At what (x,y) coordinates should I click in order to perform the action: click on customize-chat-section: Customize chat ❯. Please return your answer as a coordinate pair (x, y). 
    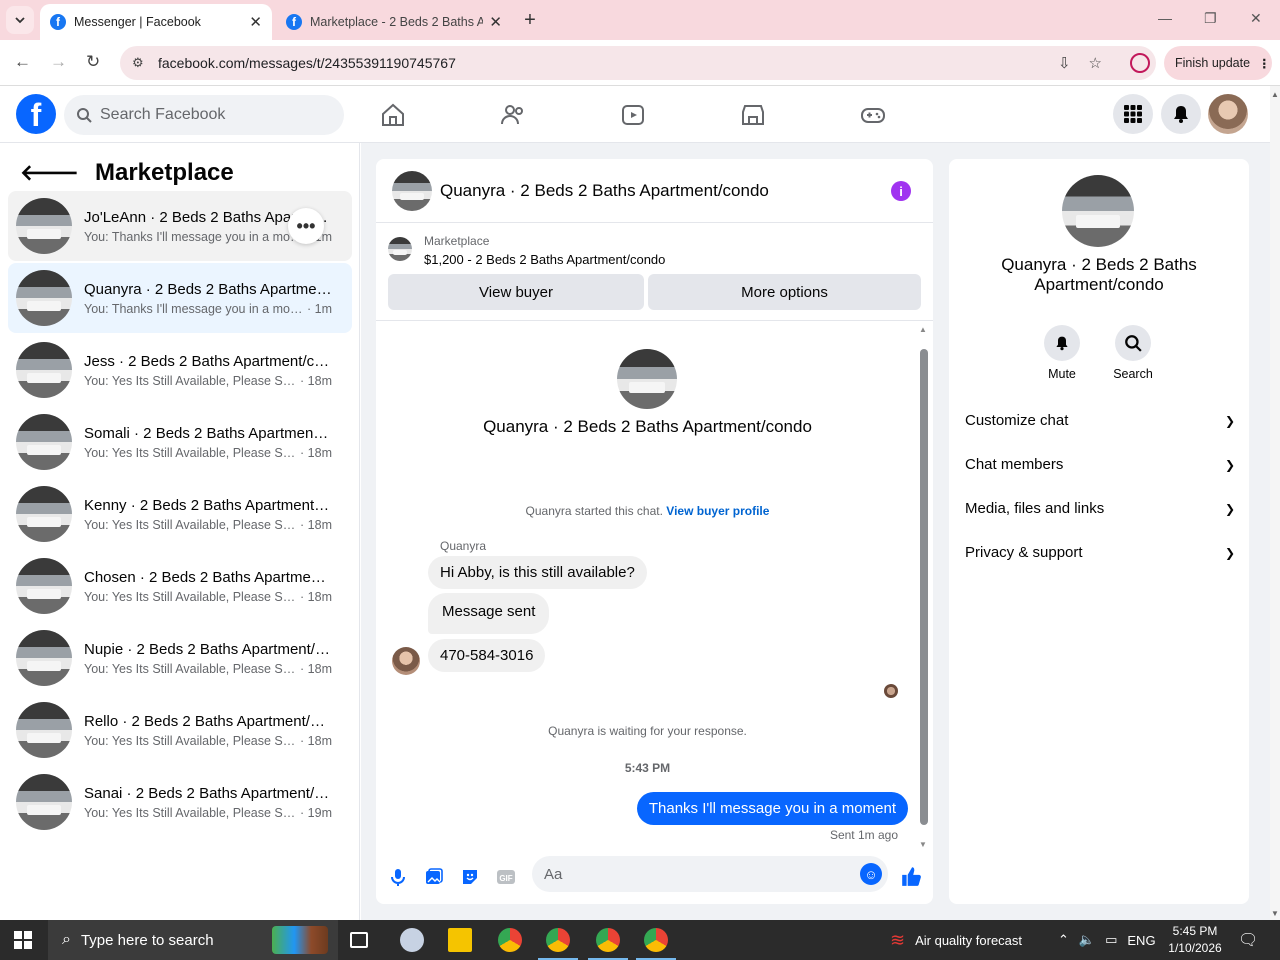
    Looking at the image, I should click on (1100, 420).